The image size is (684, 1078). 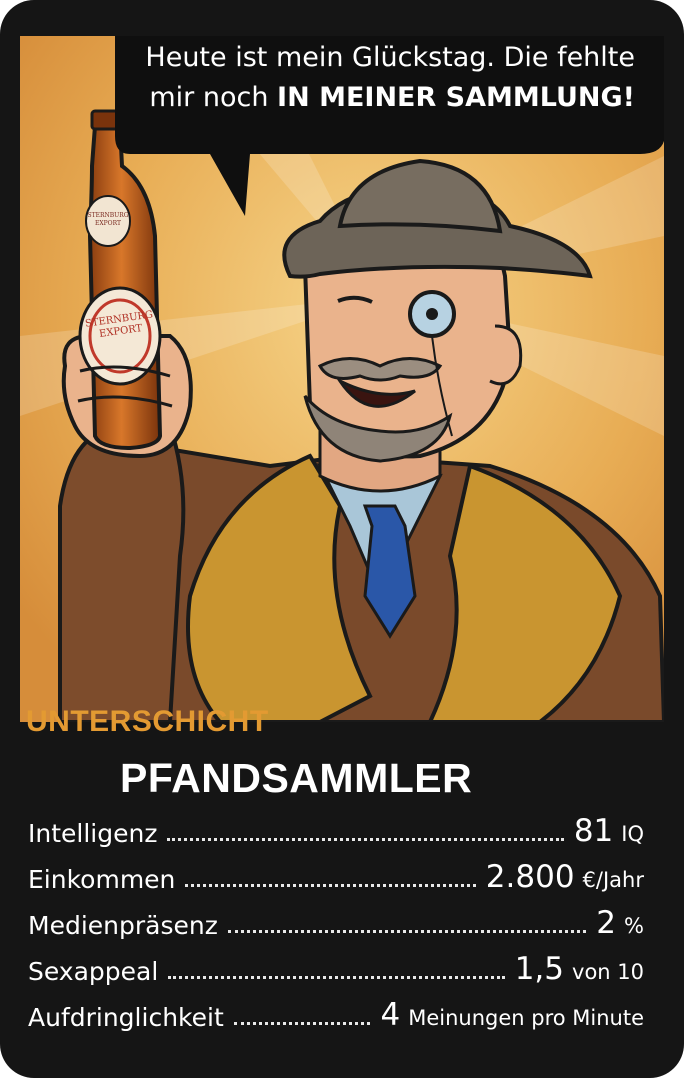 I want to click on stat-value: 2.800, so click(x=530, y=877).